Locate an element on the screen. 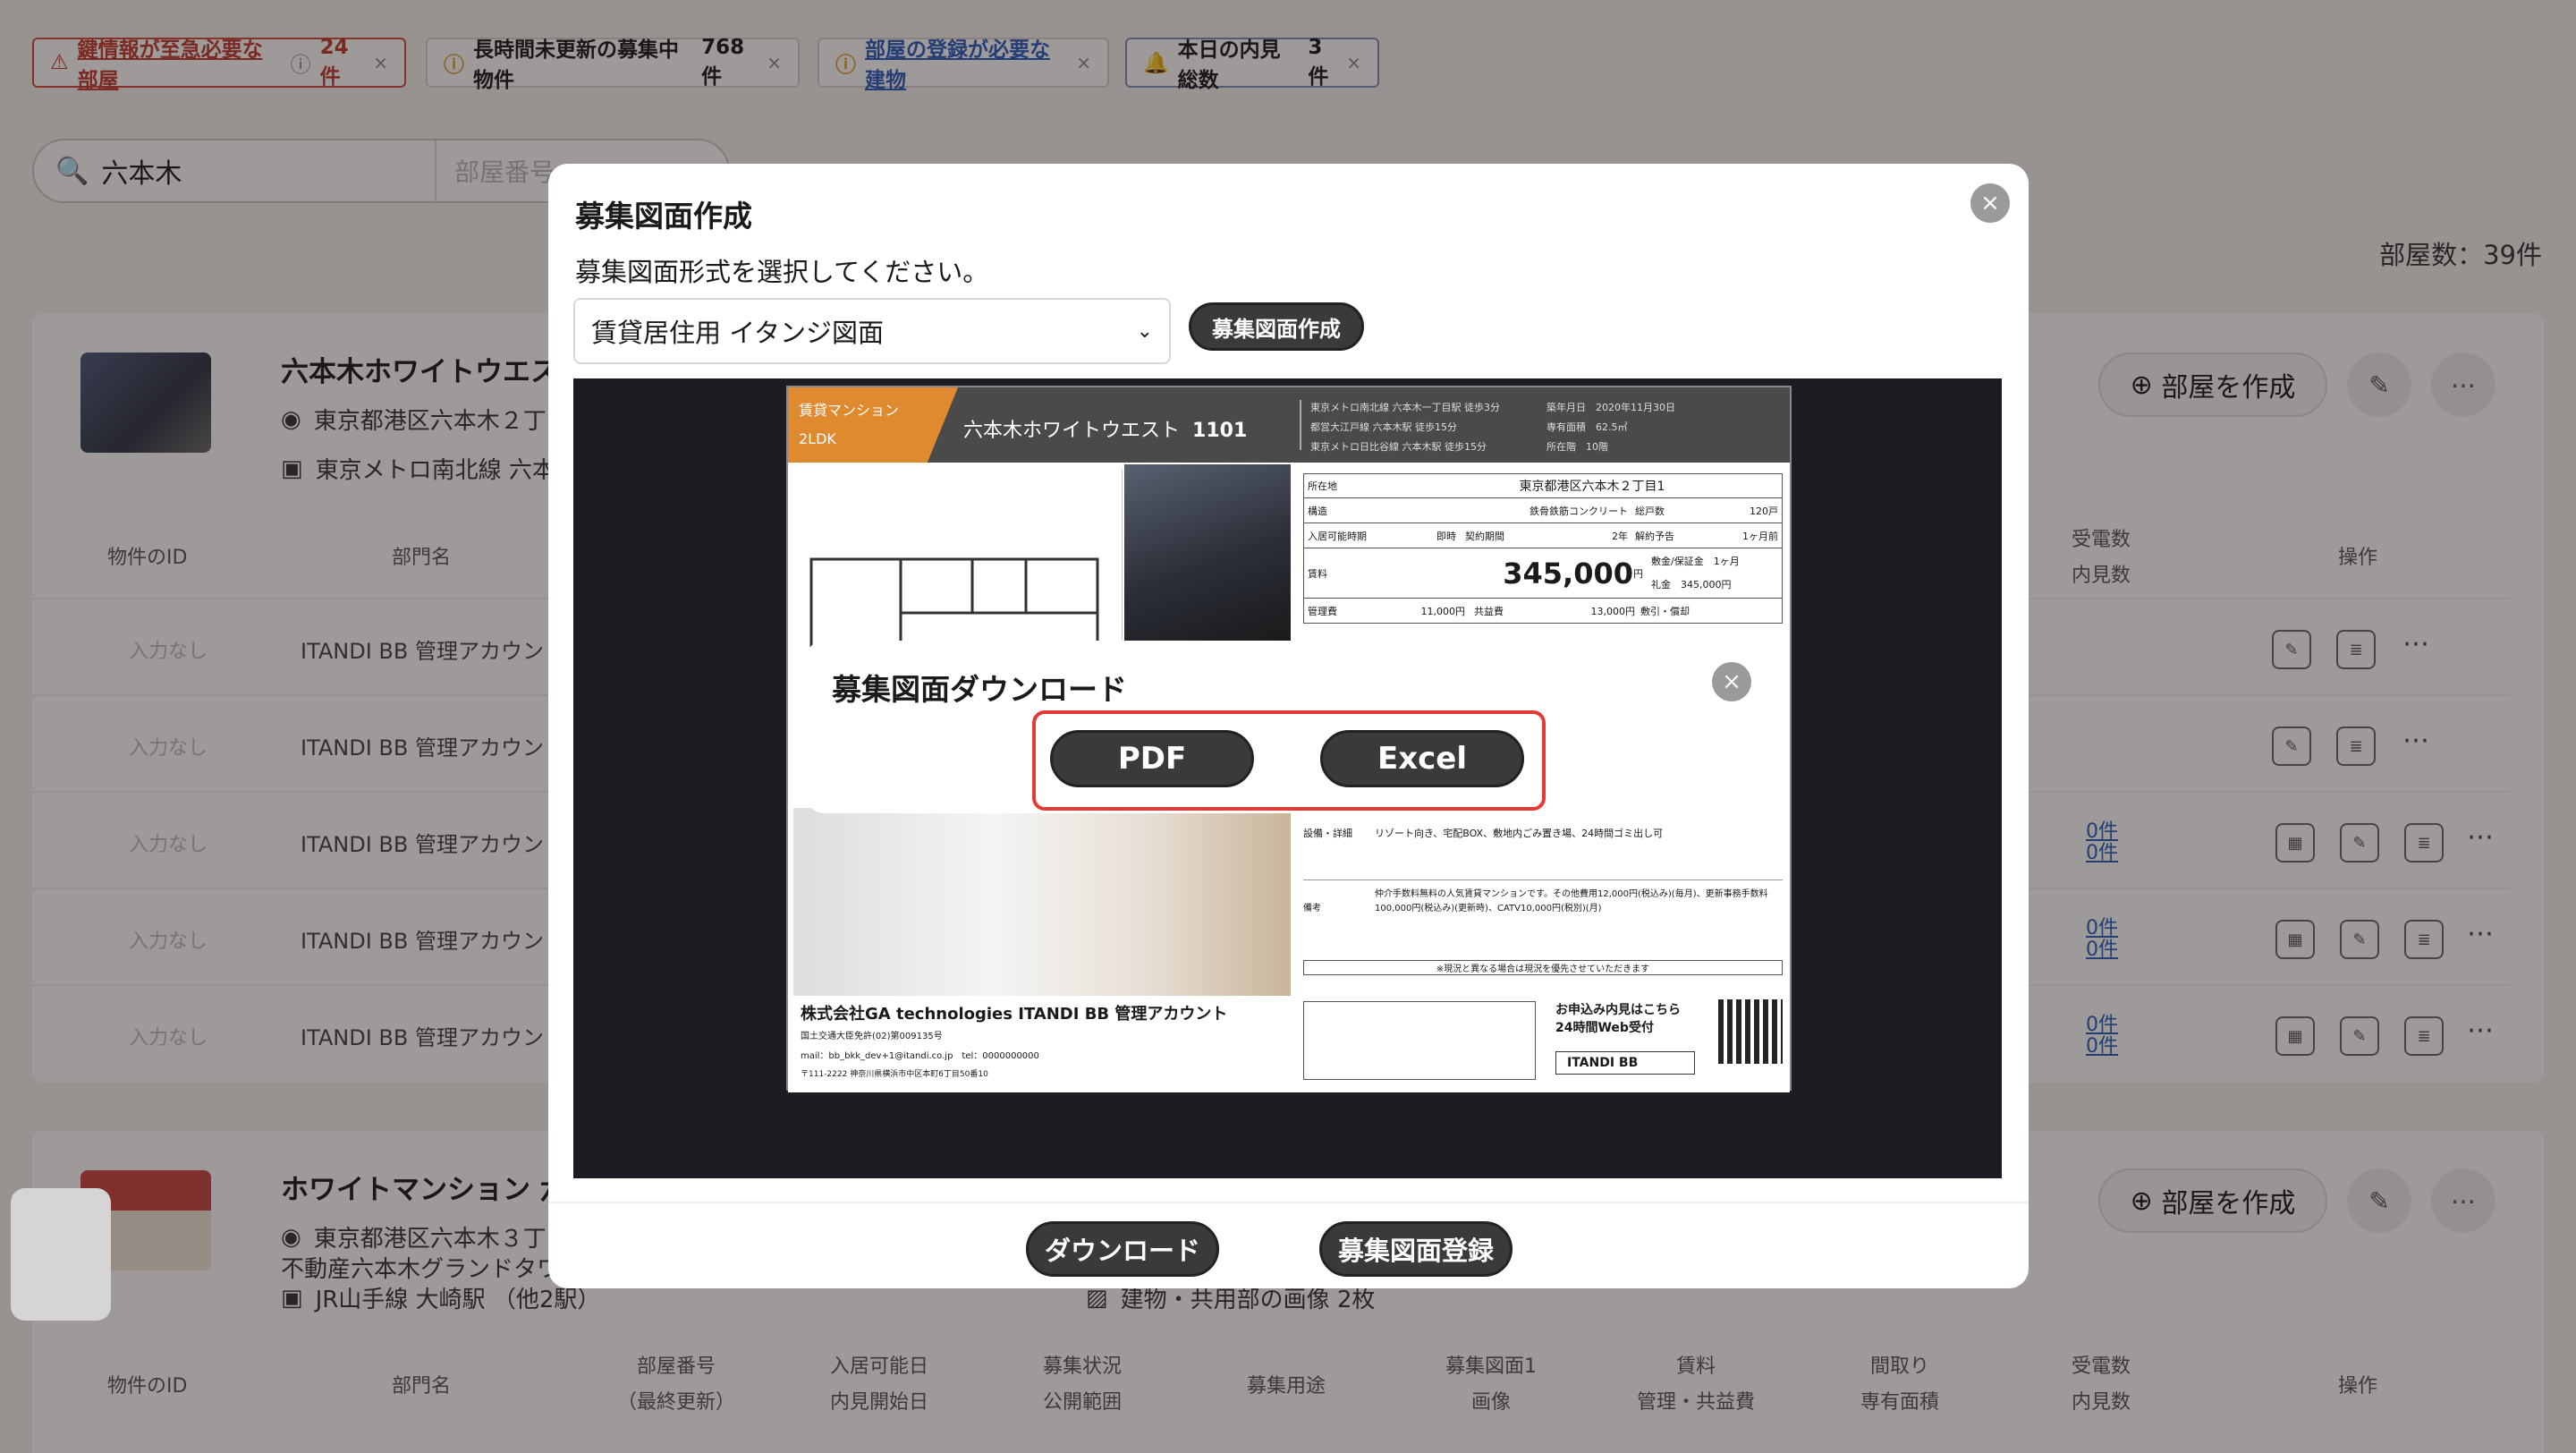  info-grid is located at coordinates (1419, 1040).